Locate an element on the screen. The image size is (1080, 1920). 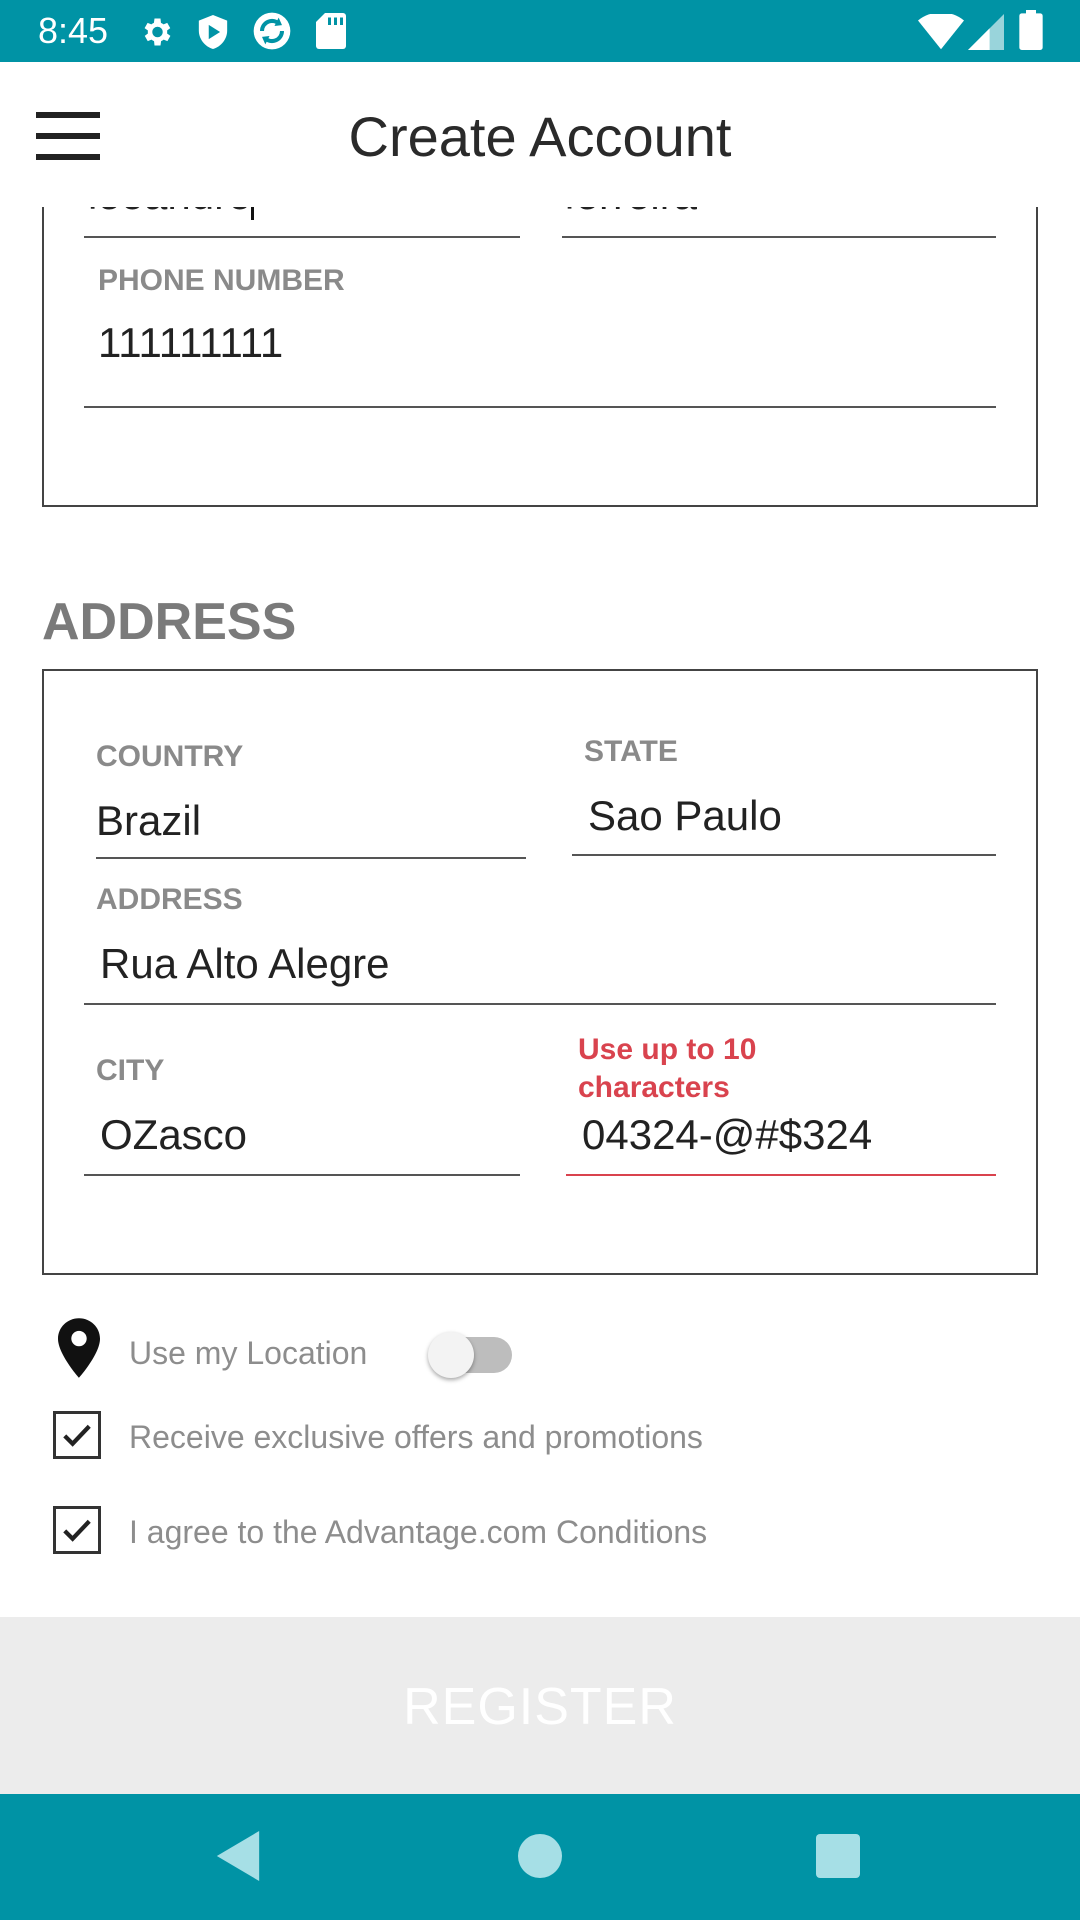
app-bar: Create Account is located at coordinates (540, 134).